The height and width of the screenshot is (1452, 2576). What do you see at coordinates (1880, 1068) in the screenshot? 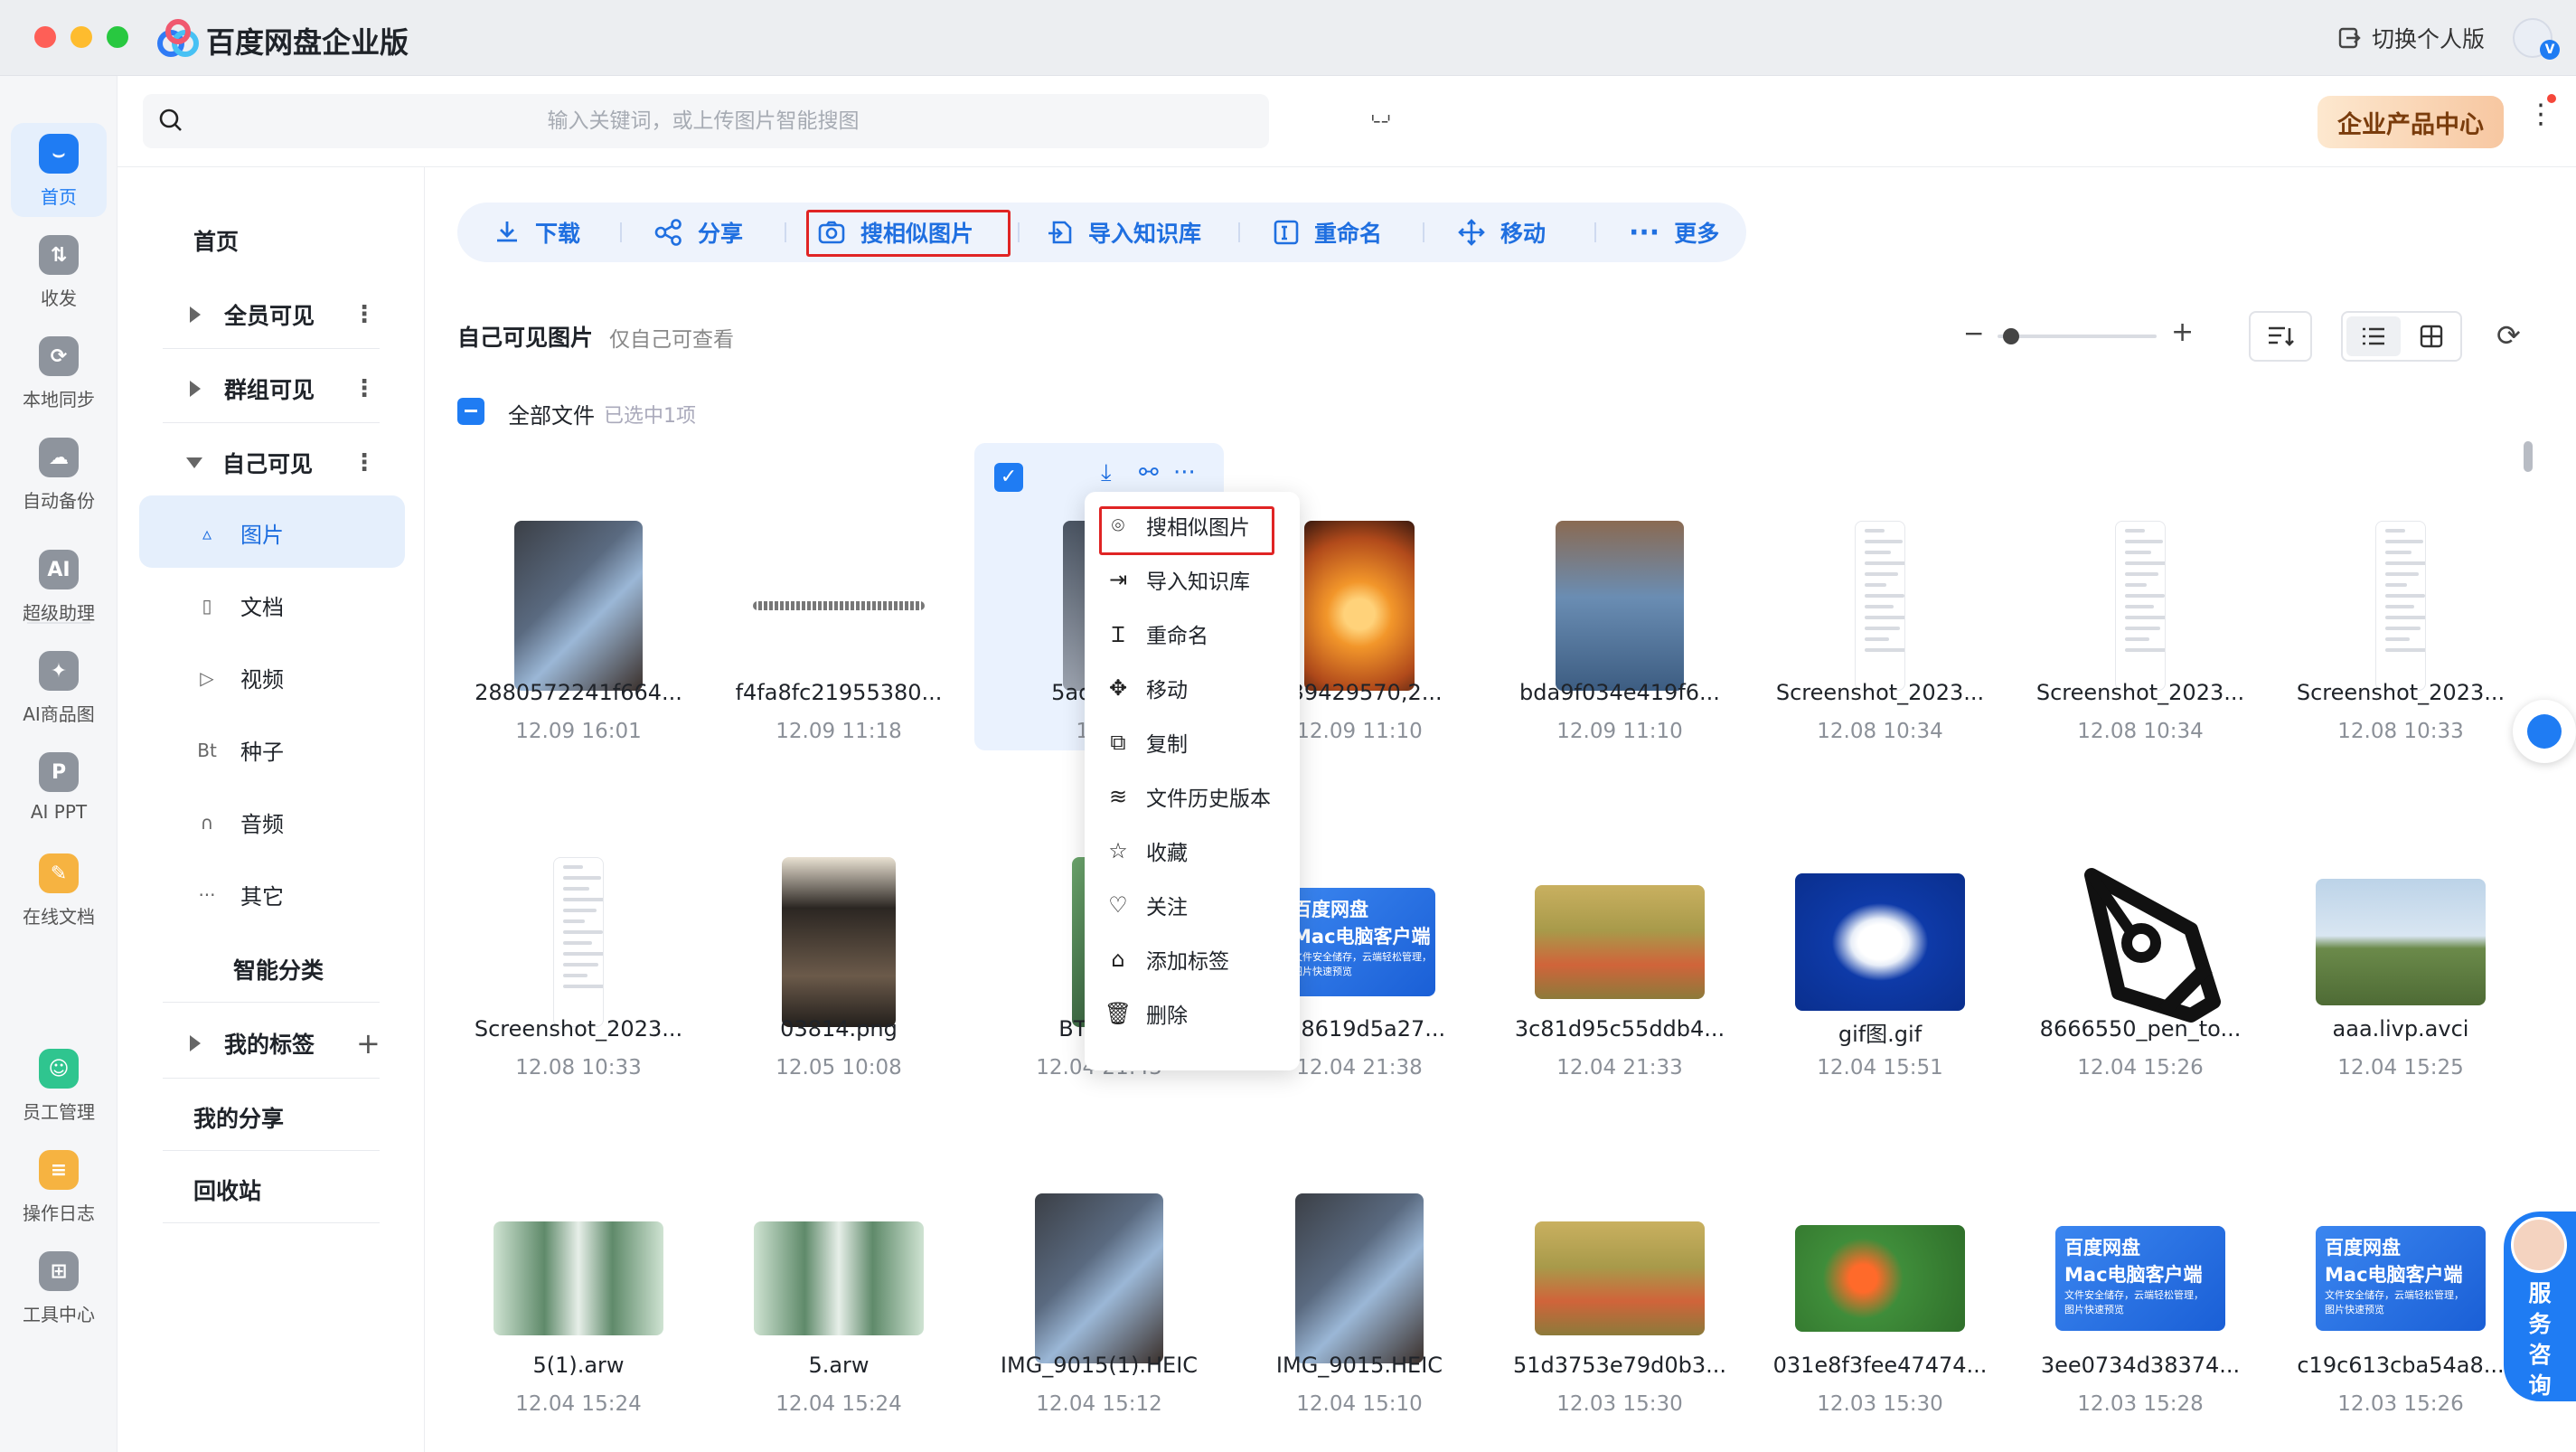
I see `file-date: 12.04 15:51` at bounding box center [1880, 1068].